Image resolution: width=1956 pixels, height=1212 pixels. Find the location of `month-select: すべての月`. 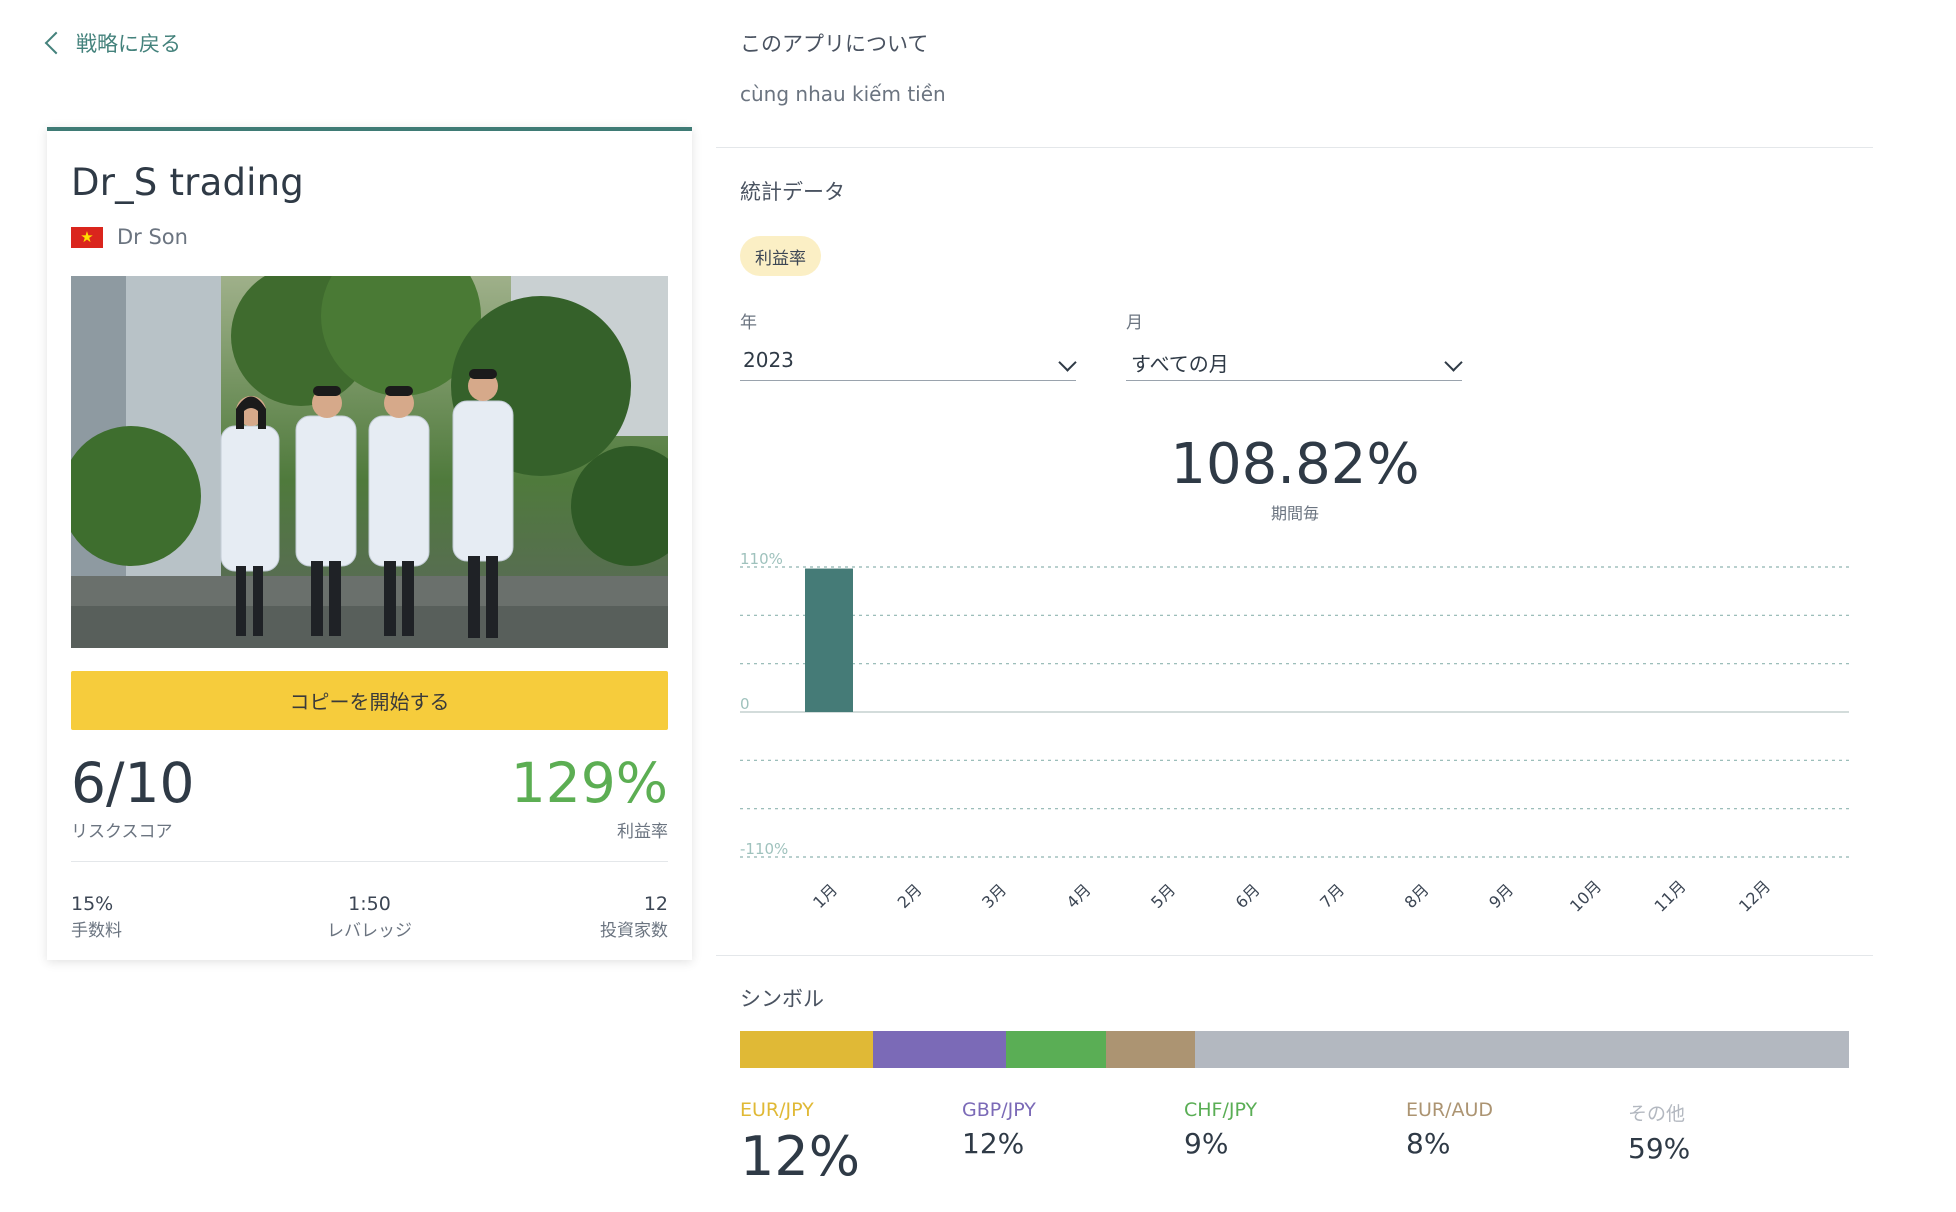

month-select: すべての月 is located at coordinates (1294, 364).